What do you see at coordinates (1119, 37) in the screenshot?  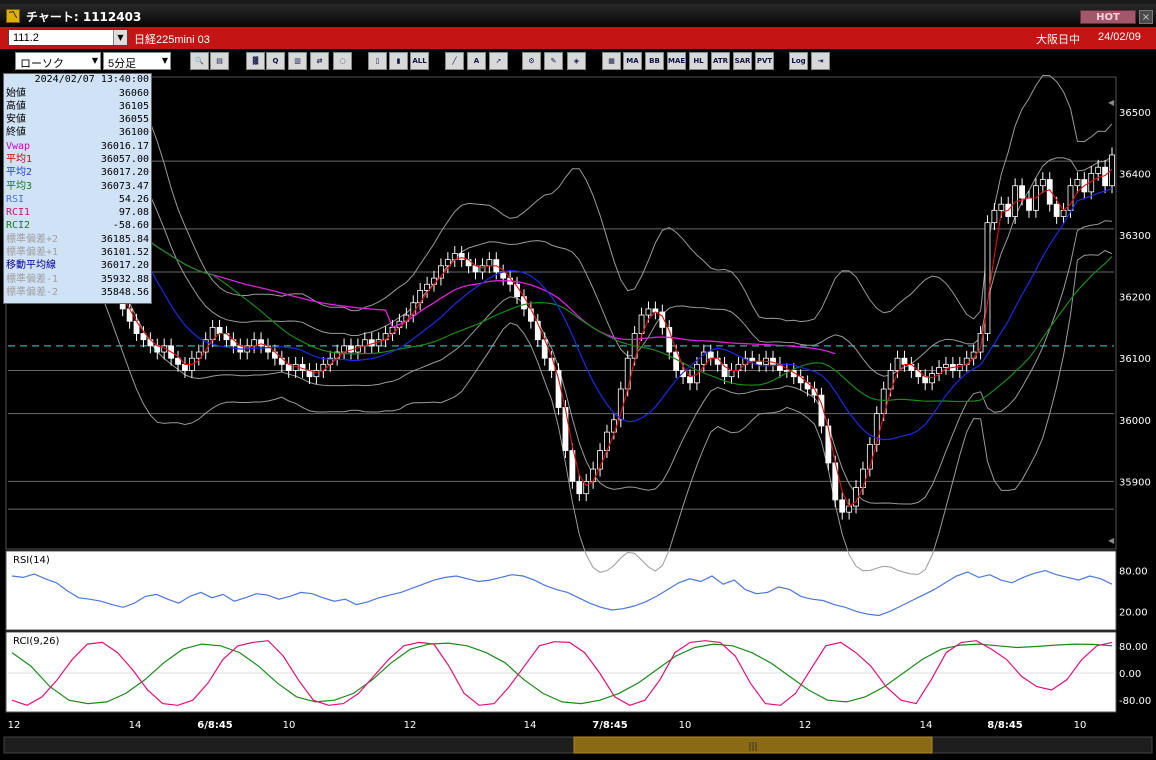 I see `session-date: 24/02/09` at bounding box center [1119, 37].